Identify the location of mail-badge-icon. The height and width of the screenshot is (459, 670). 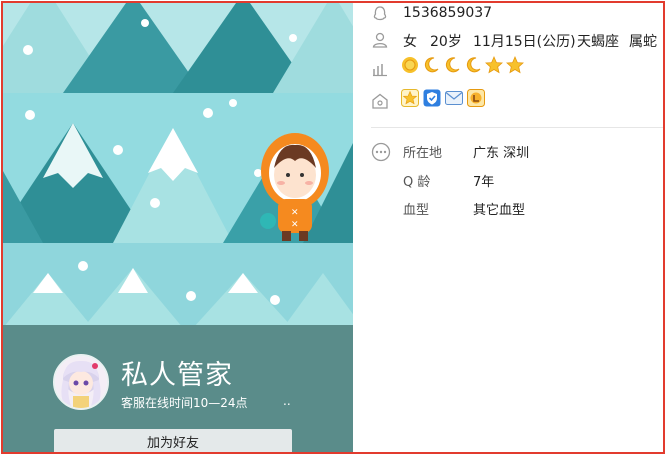
(454, 98).